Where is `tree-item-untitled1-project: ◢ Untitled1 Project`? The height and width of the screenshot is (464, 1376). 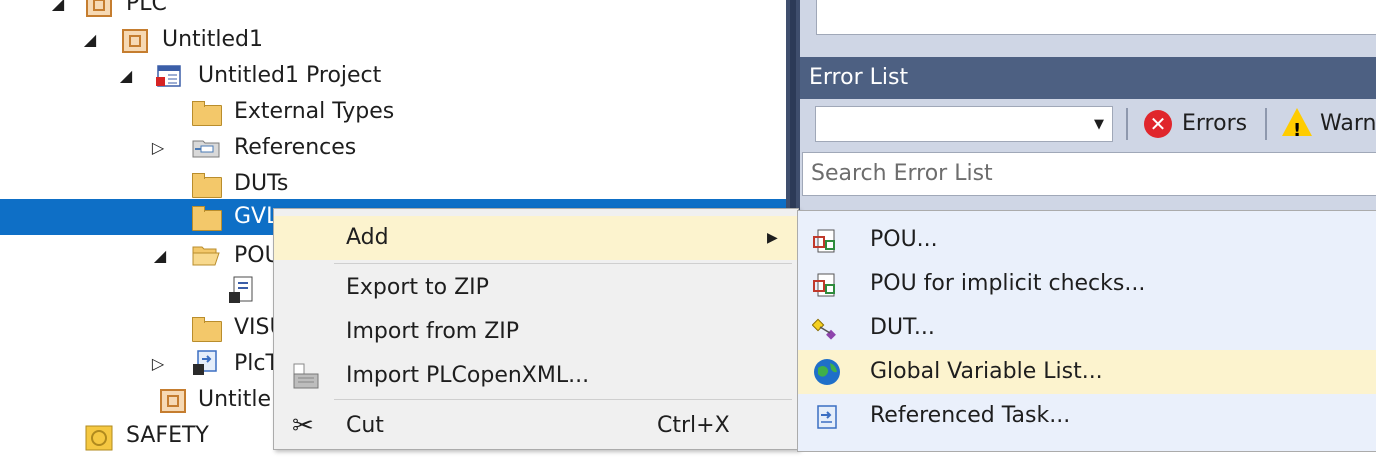
tree-item-untitled1-project: ◢ Untitled1 Project is located at coordinates (393, 76).